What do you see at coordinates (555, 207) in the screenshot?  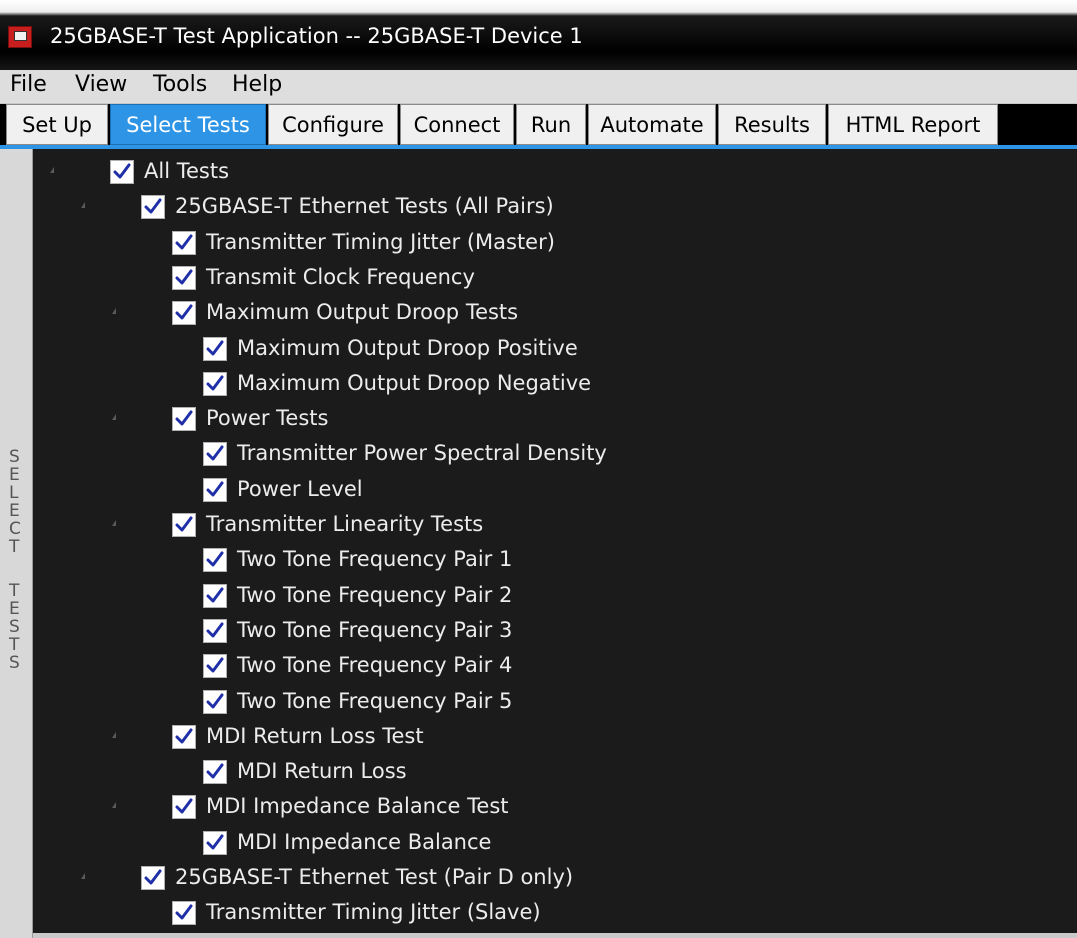 I see `tree-row: 25GBASE-T Ethernet Tests (All Pairs)` at bounding box center [555, 207].